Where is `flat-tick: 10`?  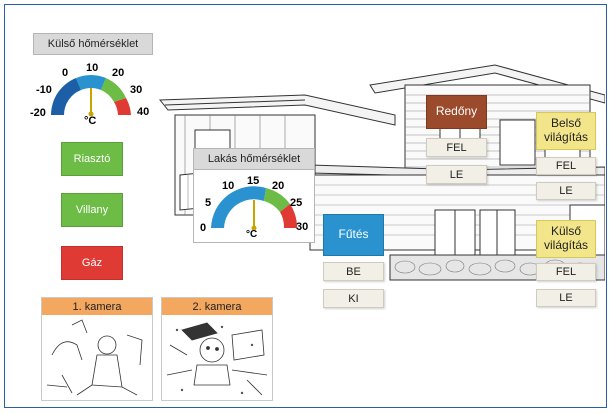 flat-tick: 10 is located at coordinates (228, 186).